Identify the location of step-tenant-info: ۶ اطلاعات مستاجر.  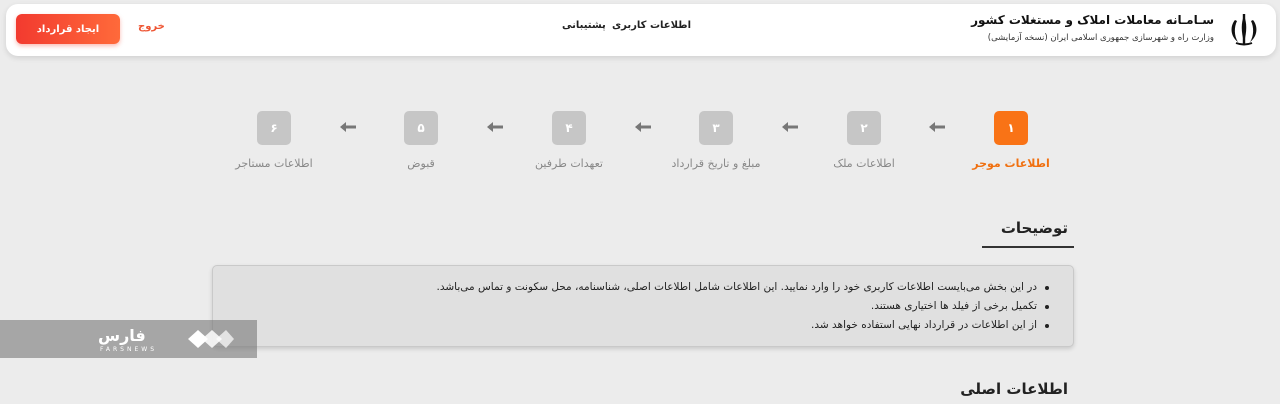
(274, 140).